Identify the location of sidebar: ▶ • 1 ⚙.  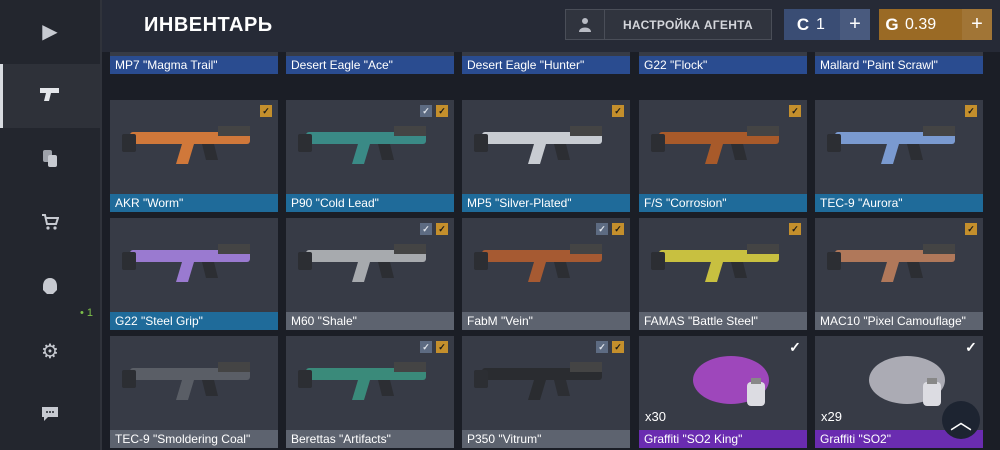
(51, 225).